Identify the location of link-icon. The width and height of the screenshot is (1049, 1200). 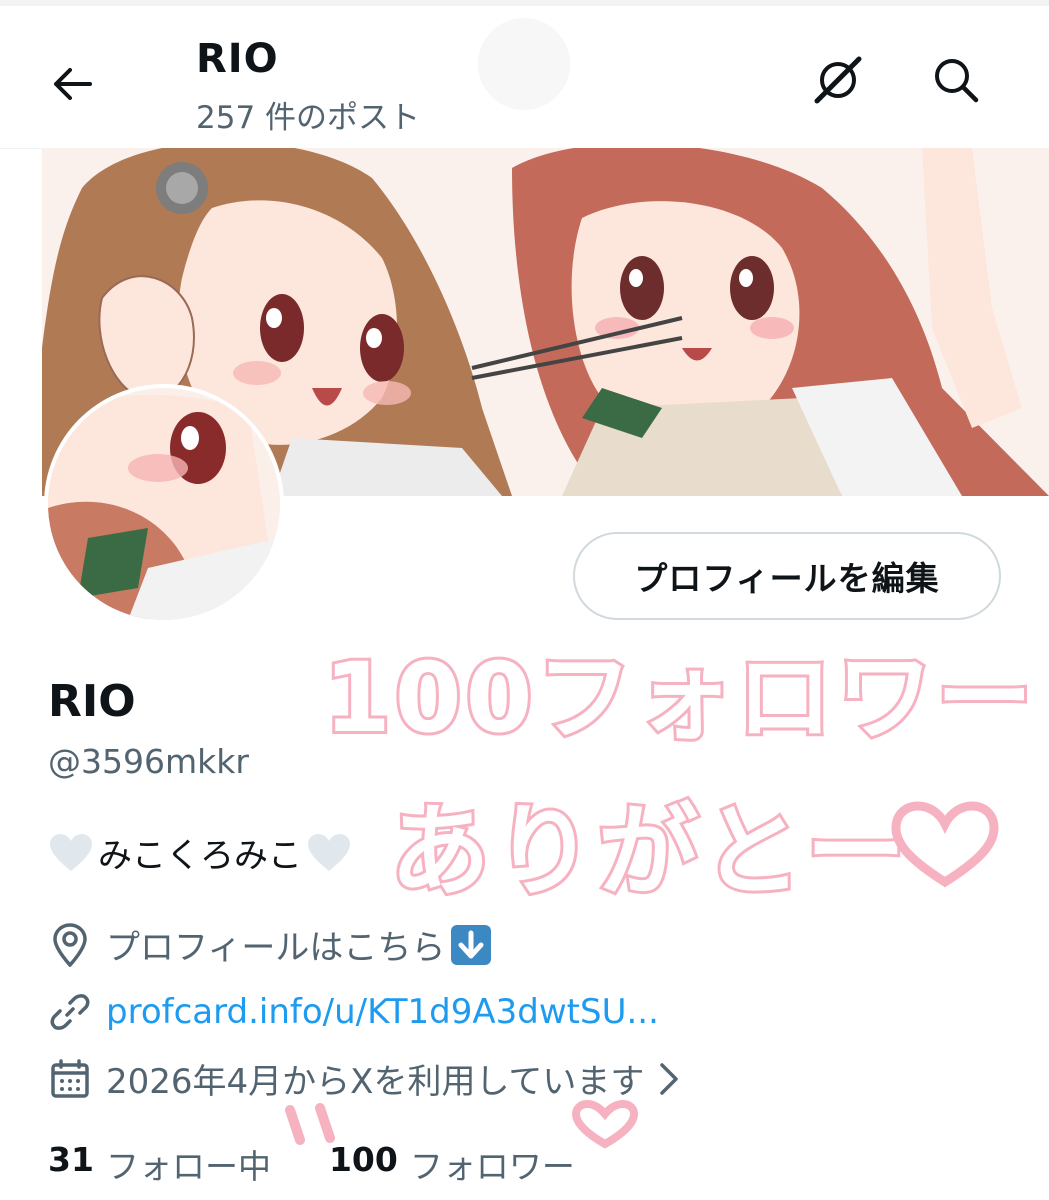
(70, 1012).